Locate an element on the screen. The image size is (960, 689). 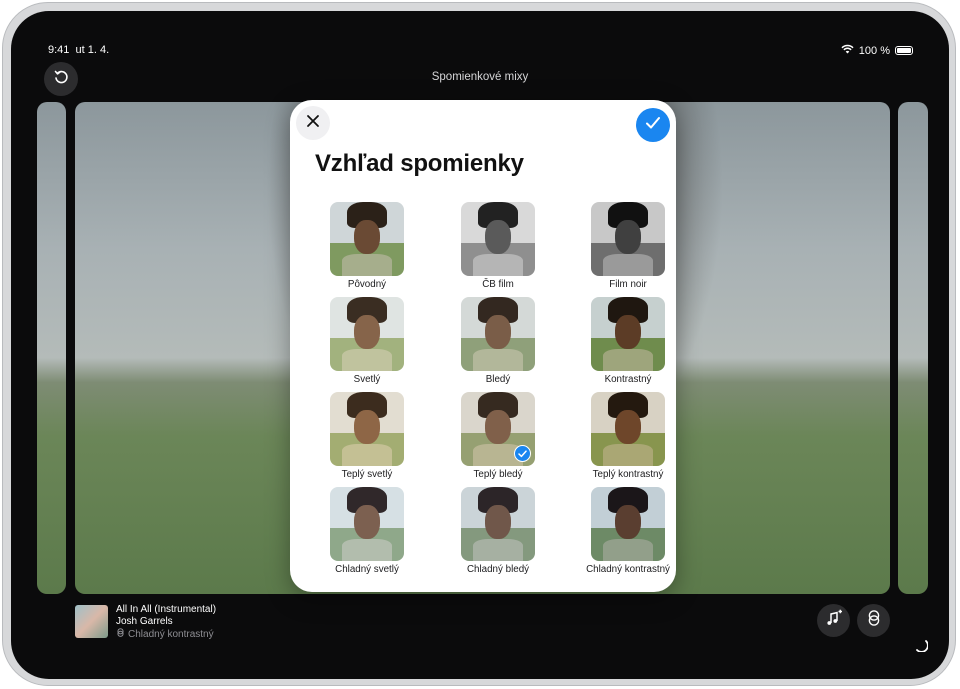
look-button is located at coordinates (873, 620).